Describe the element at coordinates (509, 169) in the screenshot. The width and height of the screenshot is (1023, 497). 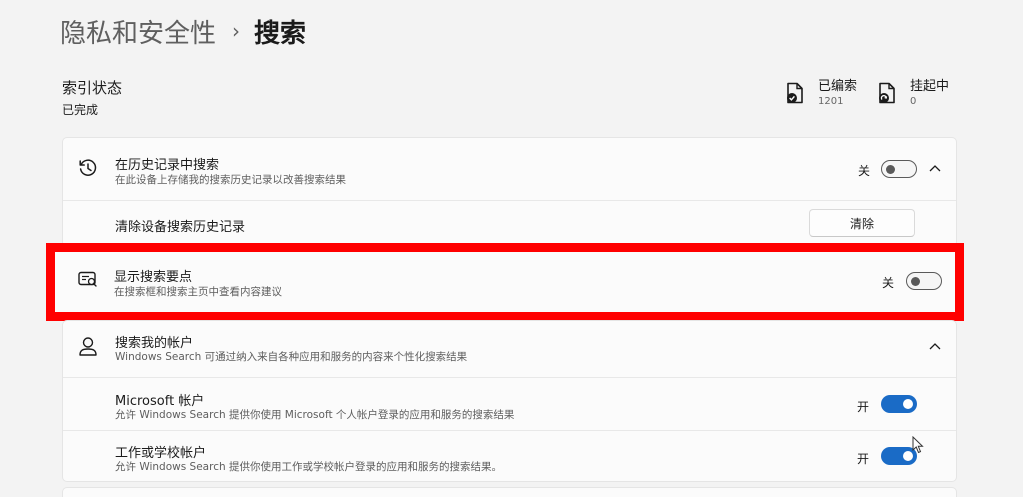
I see `search-history-row: 在历史记录中搜索 在此设备上存储我的搜索历史记录以改善搜索结果 关` at that location.